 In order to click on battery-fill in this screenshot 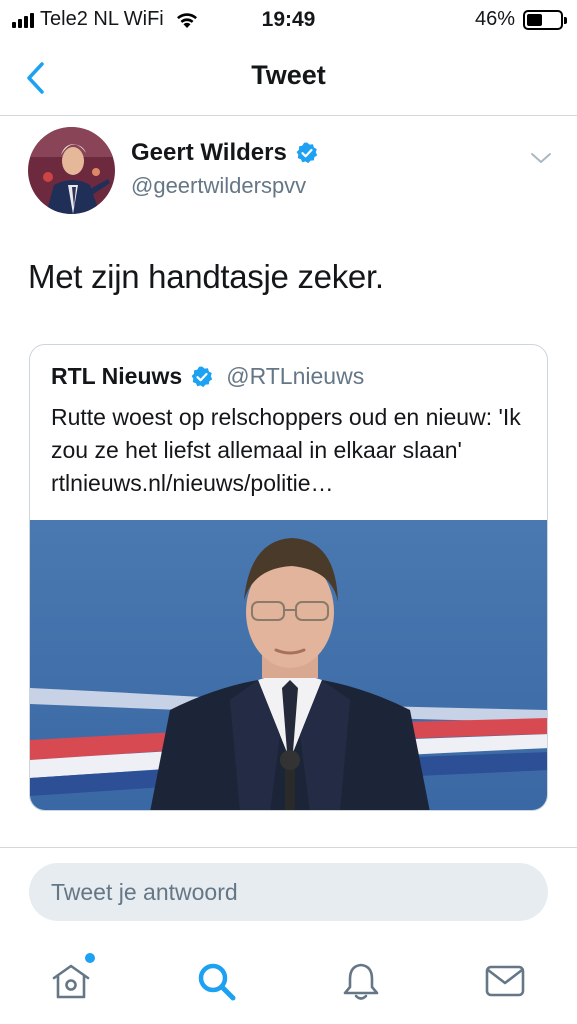, I will do `click(534, 19)`.